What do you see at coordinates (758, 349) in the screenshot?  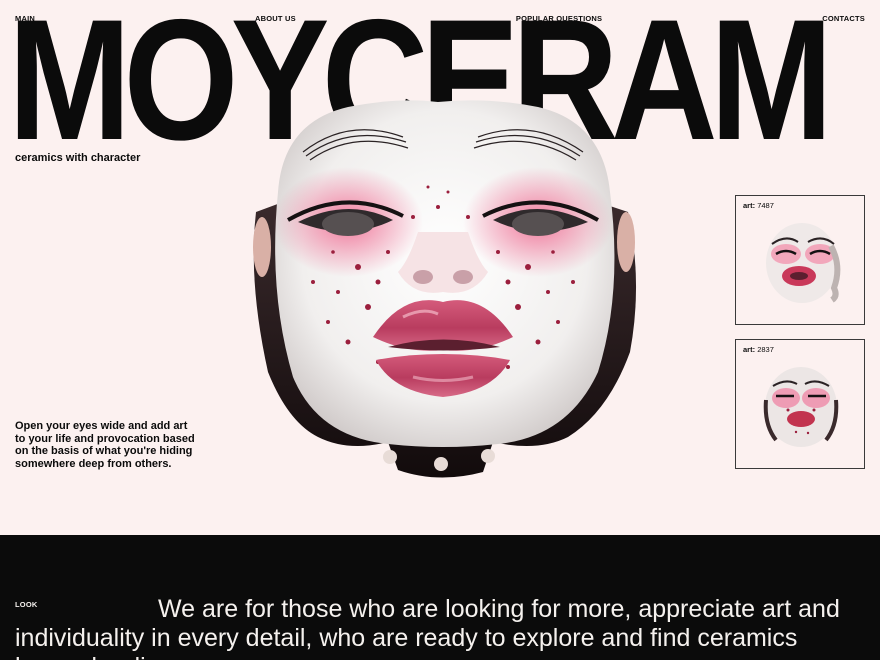 I see `gallery-card-label: art: 2837` at bounding box center [758, 349].